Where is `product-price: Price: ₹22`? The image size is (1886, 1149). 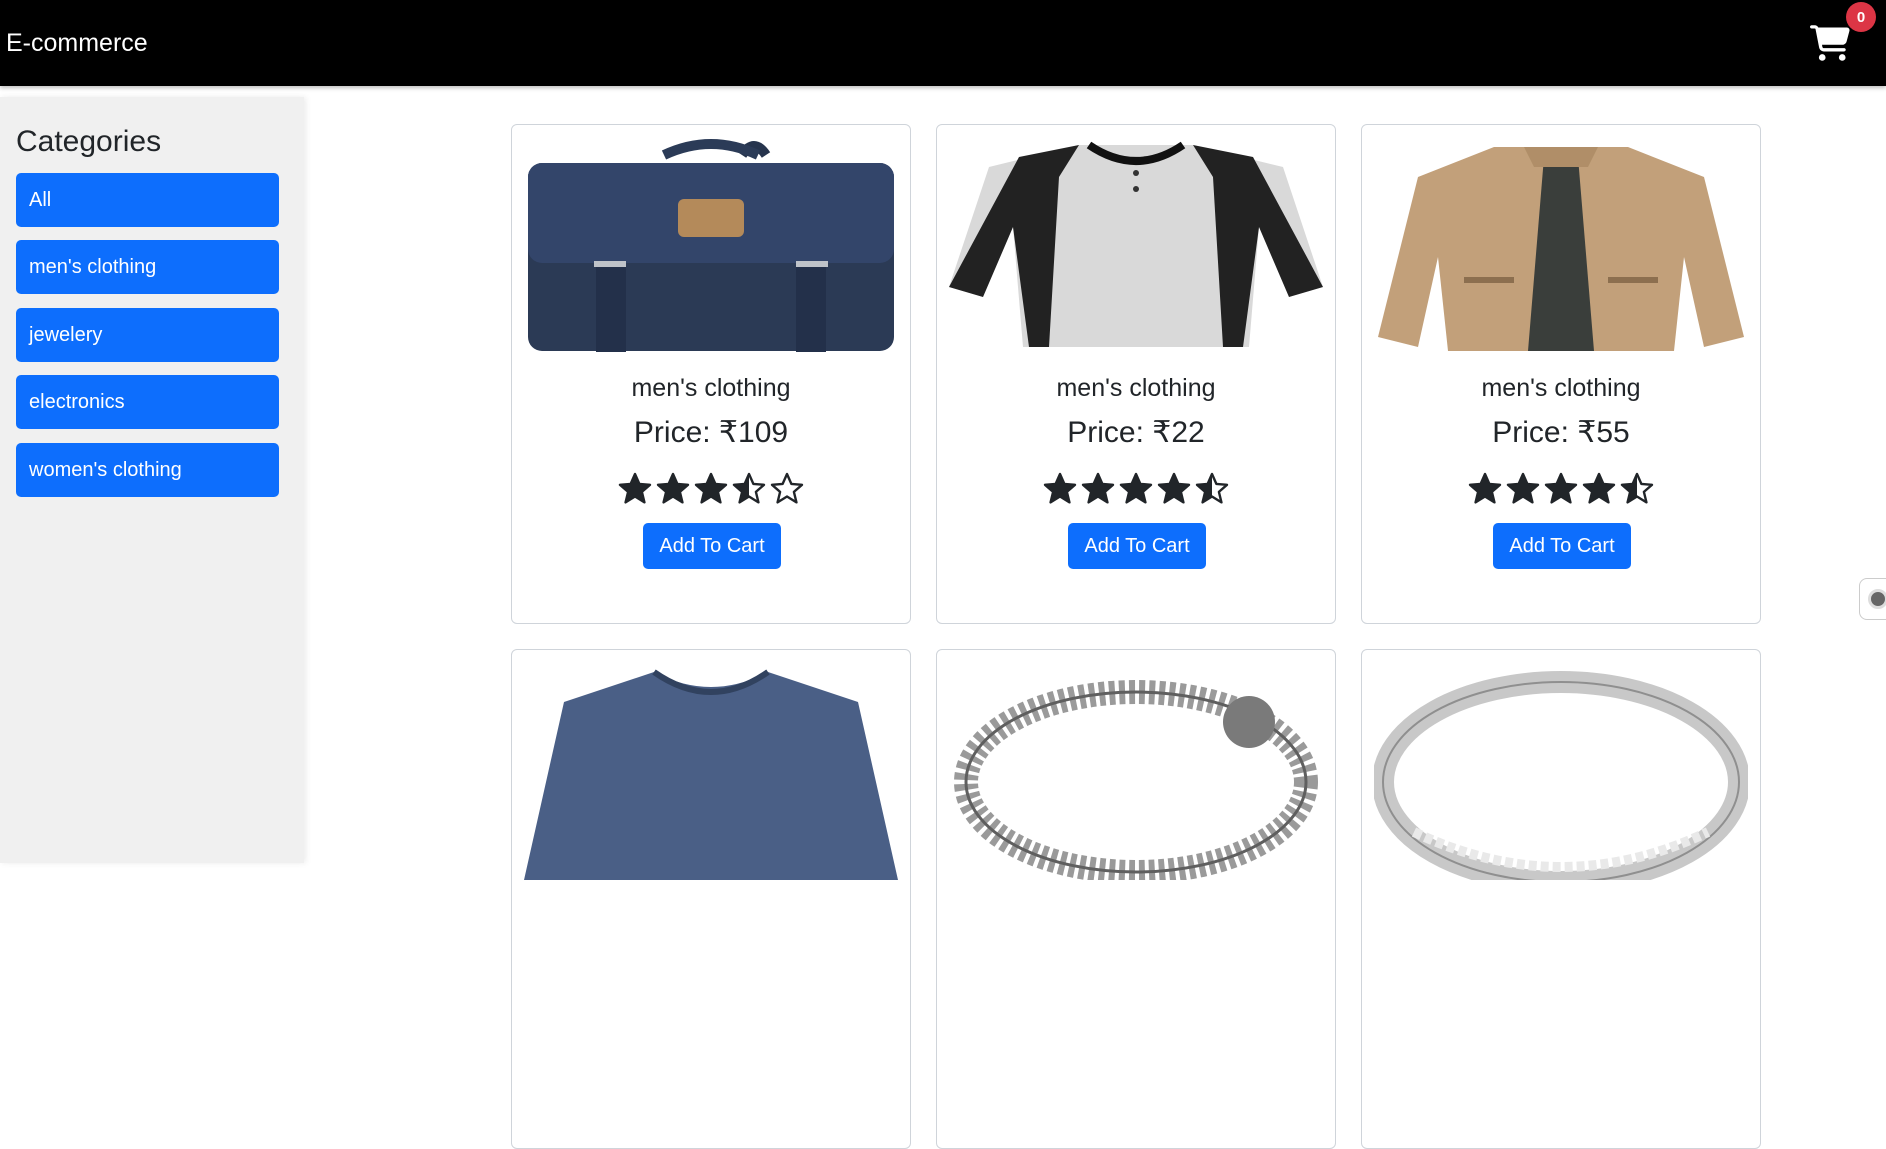 product-price: Price: ₹22 is located at coordinates (1136, 432).